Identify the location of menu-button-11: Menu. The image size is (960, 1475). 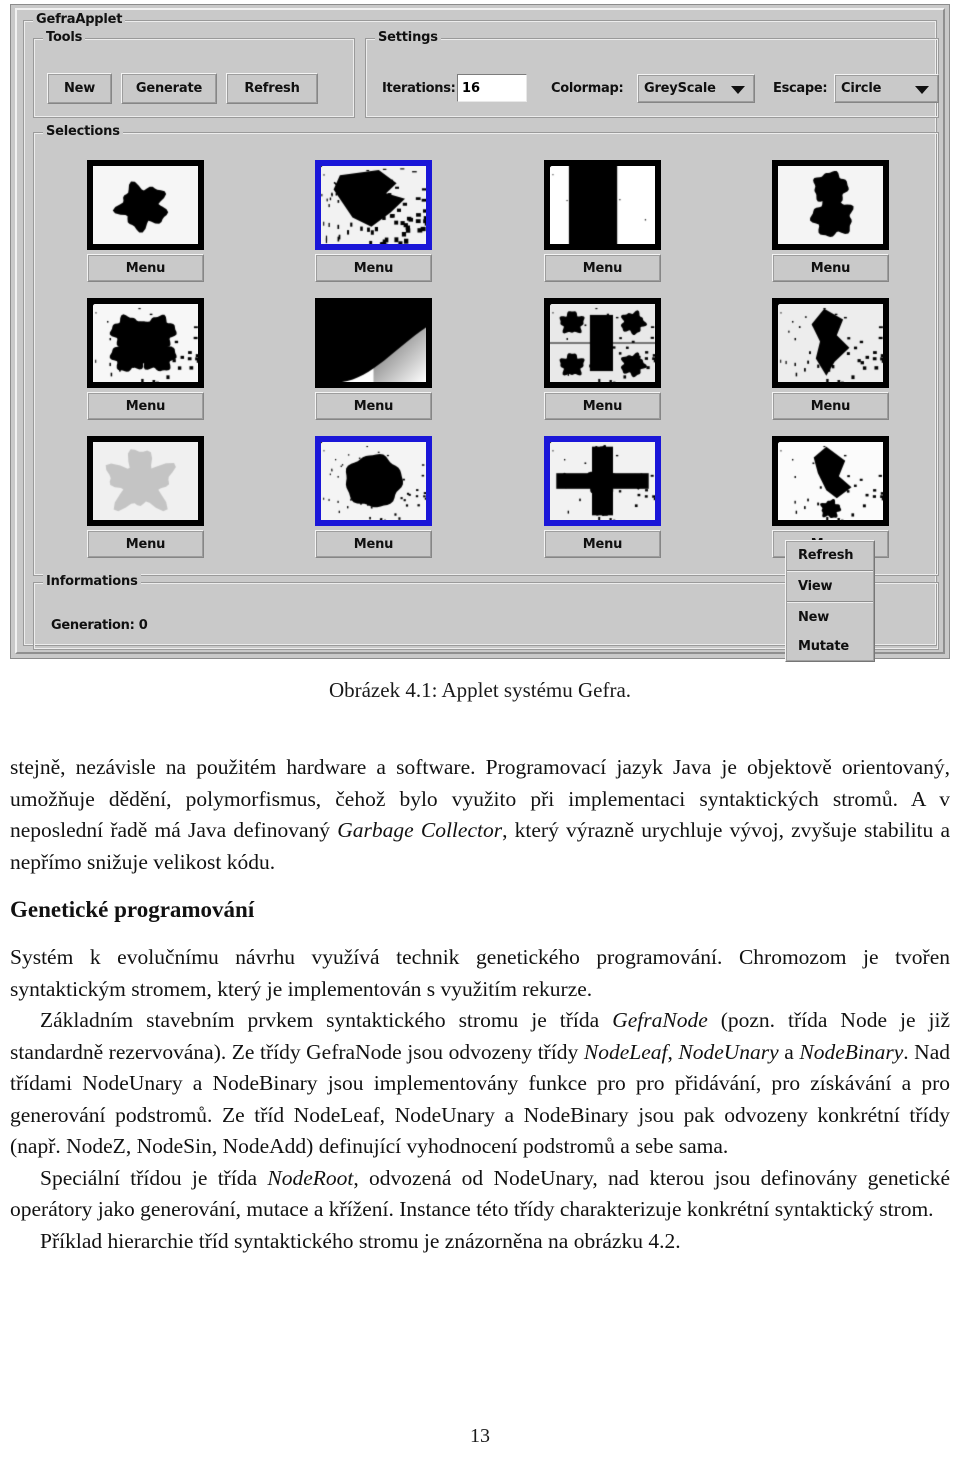
(602, 544).